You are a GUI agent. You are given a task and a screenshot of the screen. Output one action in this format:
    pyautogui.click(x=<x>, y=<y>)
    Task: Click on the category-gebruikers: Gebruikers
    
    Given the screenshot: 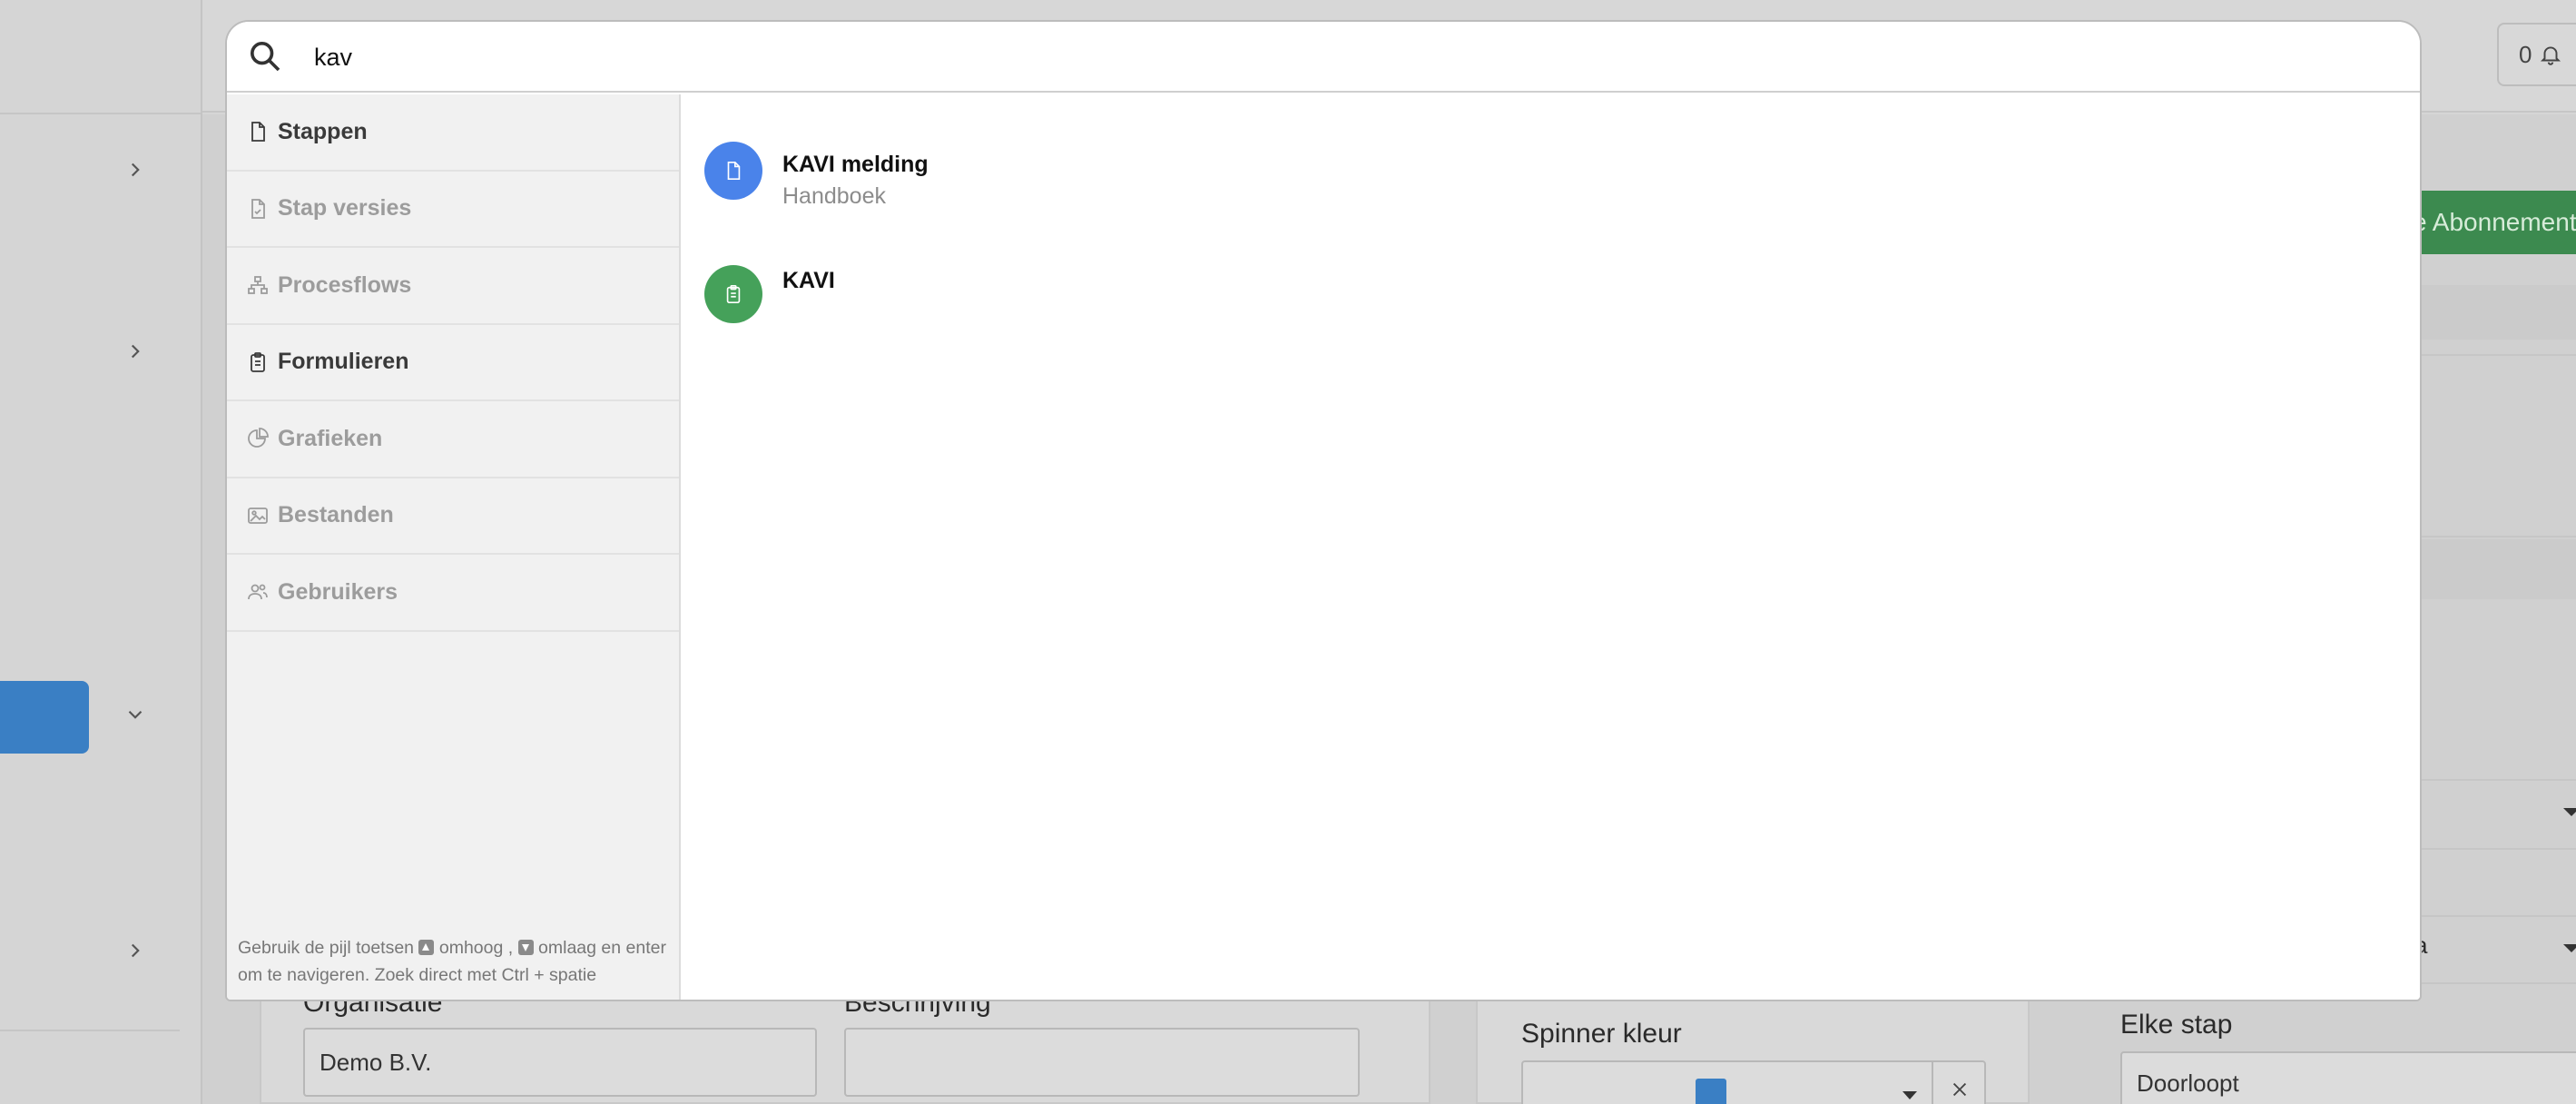 What is the action you would take?
    pyautogui.click(x=453, y=593)
    